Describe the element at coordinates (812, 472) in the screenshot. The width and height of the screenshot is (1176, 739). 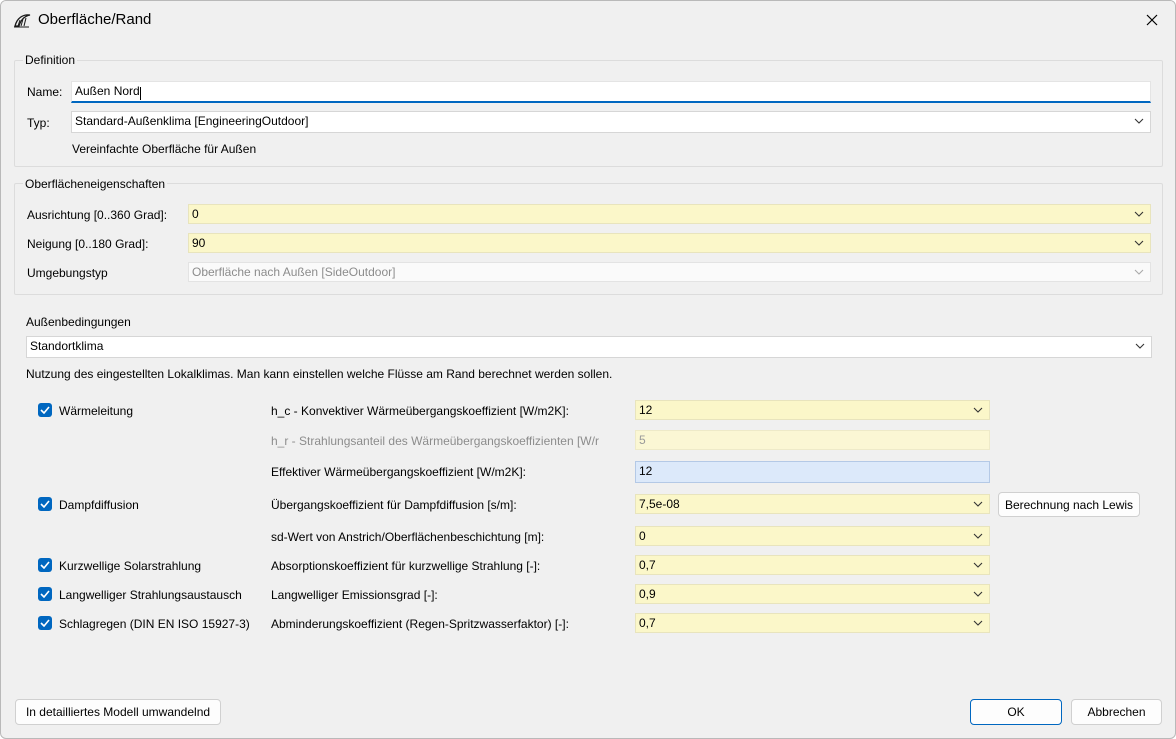
I see `effective-coefficient-field: 12` at that location.